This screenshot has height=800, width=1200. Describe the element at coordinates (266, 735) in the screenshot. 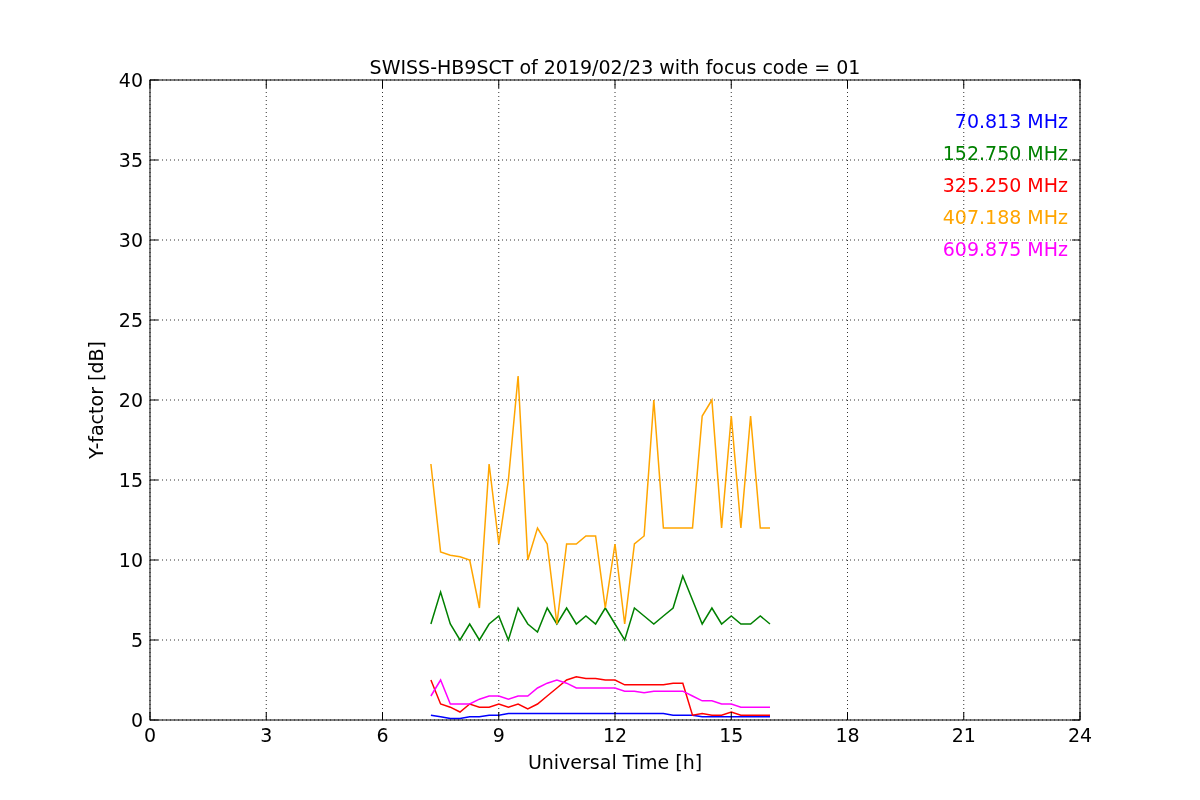

I see `tick-label: 3` at that location.